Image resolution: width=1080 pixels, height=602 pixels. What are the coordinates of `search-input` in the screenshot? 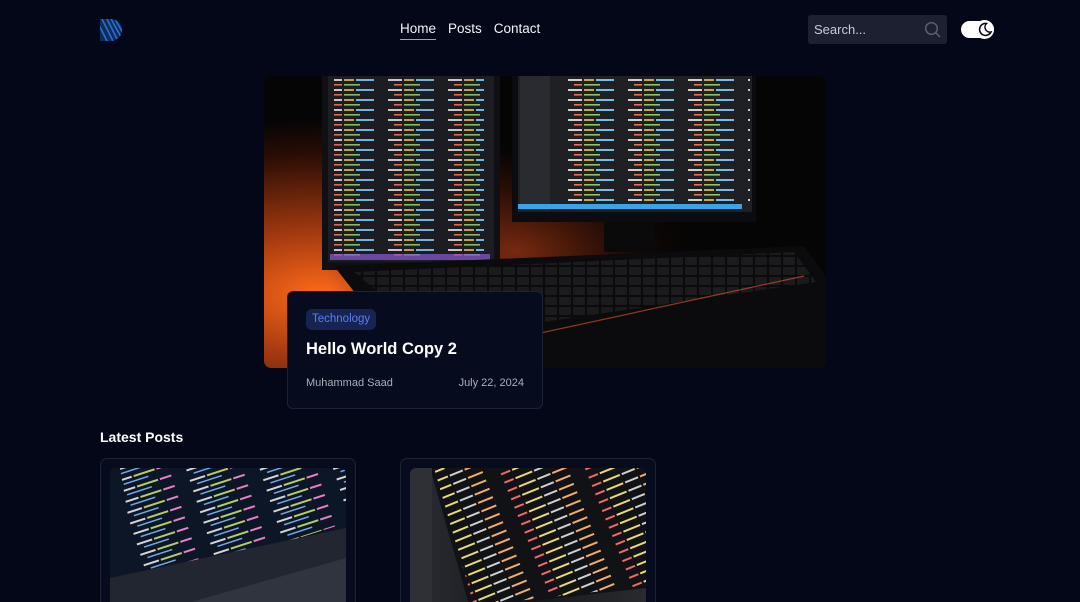 It's located at (863, 29).